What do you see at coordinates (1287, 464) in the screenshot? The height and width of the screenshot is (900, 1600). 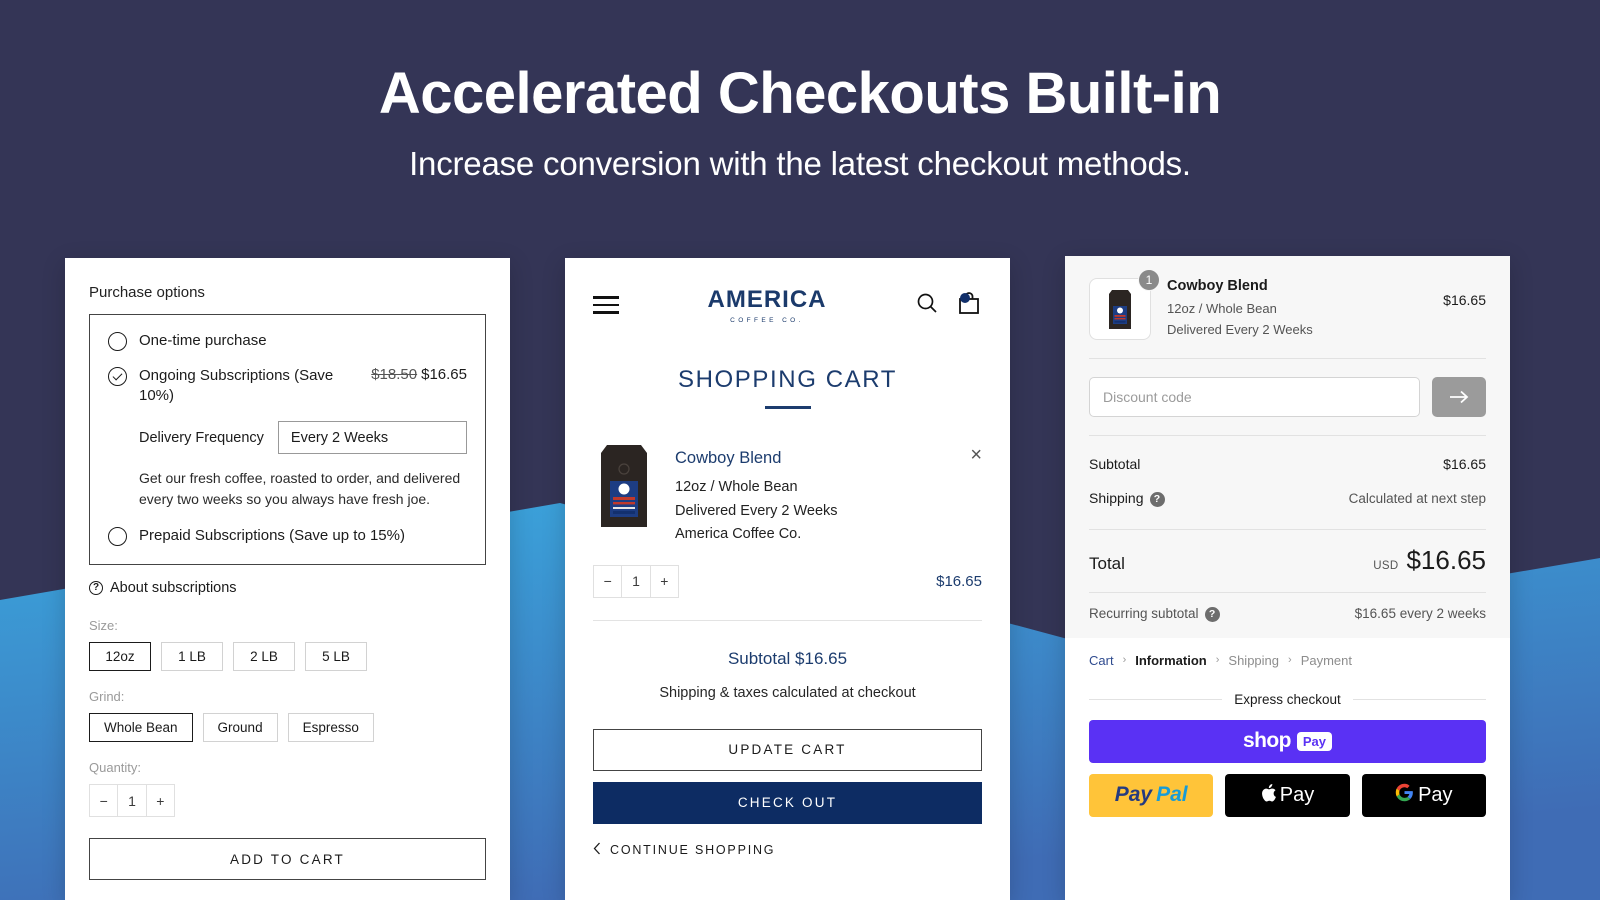 I see `subtotal-row: Subtotal $16.65` at bounding box center [1287, 464].